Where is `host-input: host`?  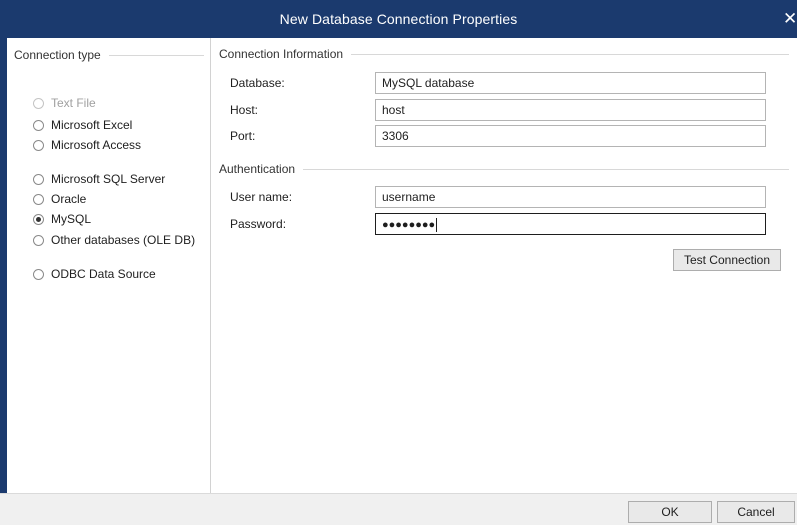
host-input: host is located at coordinates (570, 110).